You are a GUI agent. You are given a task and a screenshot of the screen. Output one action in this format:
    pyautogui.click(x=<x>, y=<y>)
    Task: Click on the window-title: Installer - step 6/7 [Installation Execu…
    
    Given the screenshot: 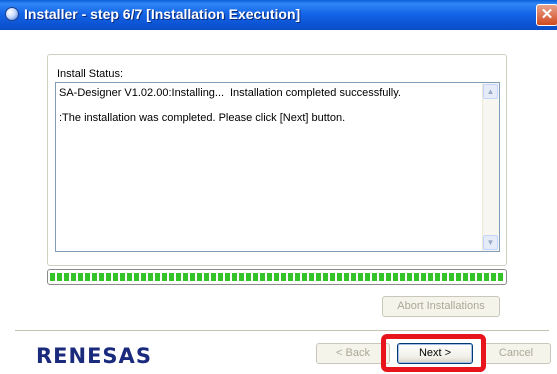 What is the action you would take?
    pyautogui.click(x=162, y=14)
    